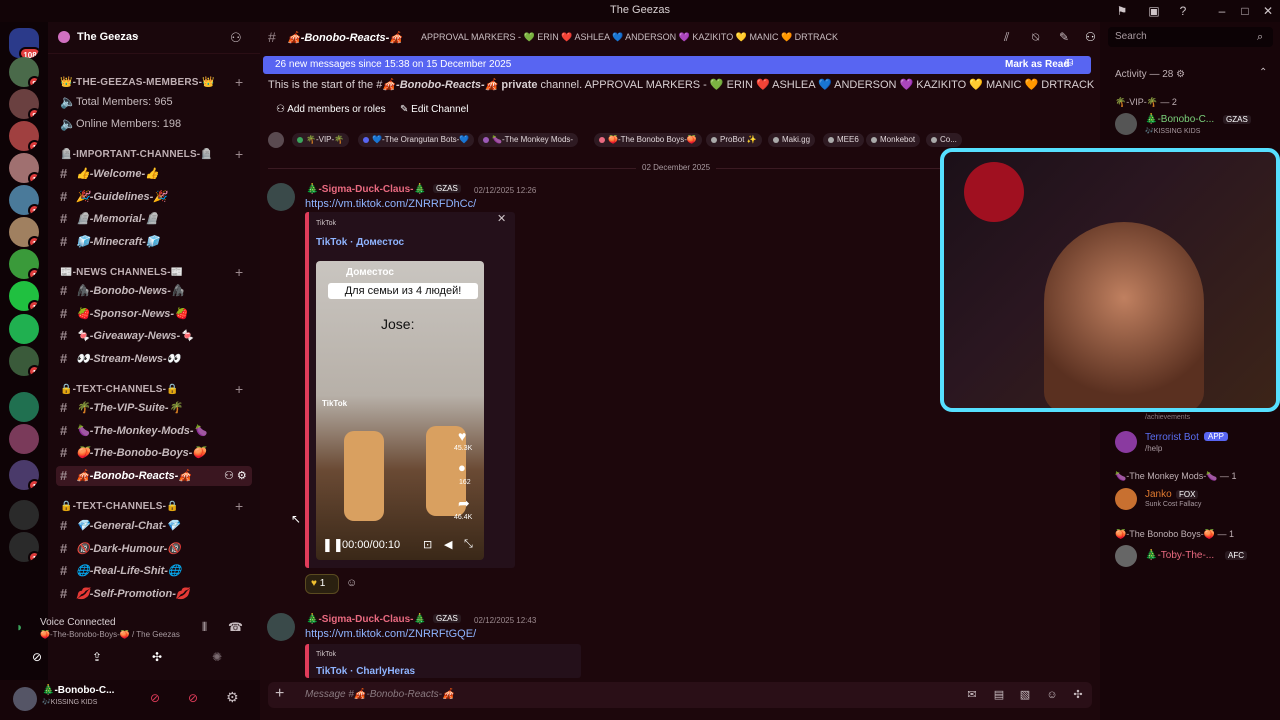 This screenshot has width=1280, height=720. Describe the element at coordinates (501, 218) in the screenshot. I see `close-icon: ✕` at that location.